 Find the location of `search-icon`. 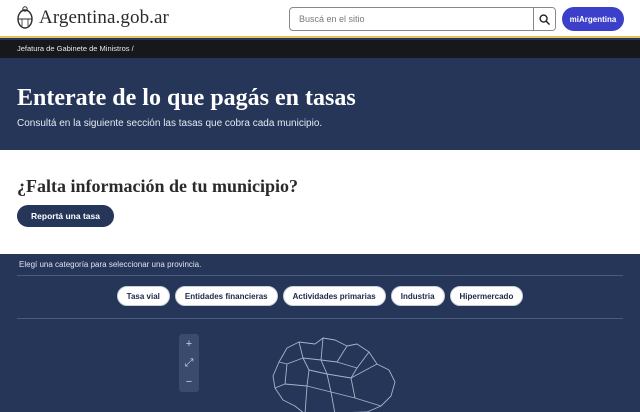

search-icon is located at coordinates (544, 19).